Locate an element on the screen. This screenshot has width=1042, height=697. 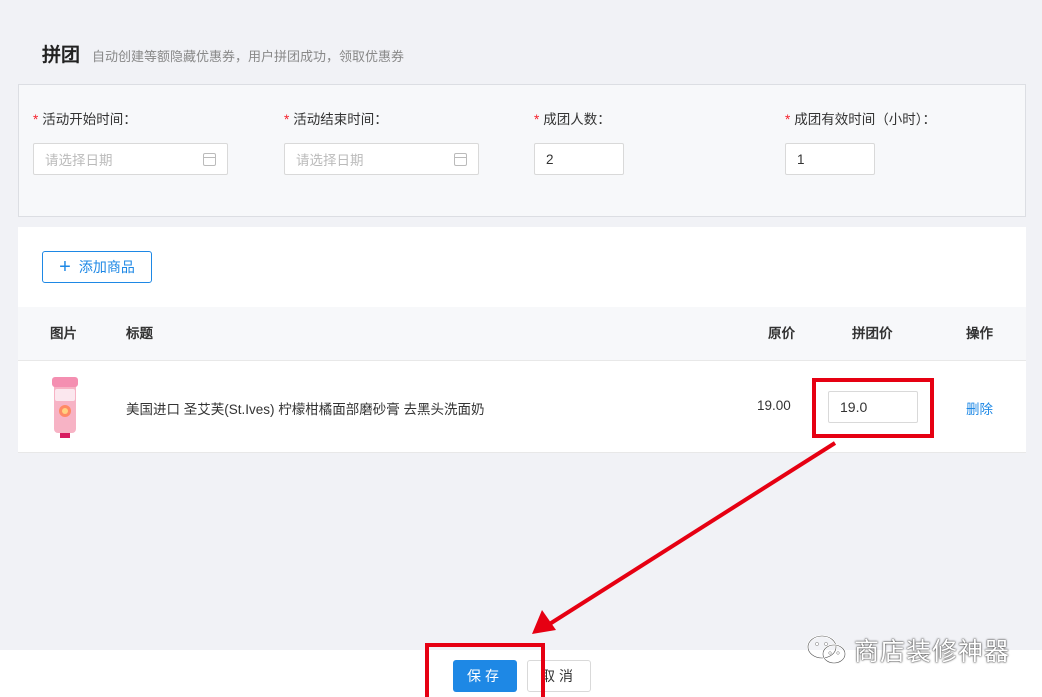
plus-icon: + is located at coordinates (65, 267).